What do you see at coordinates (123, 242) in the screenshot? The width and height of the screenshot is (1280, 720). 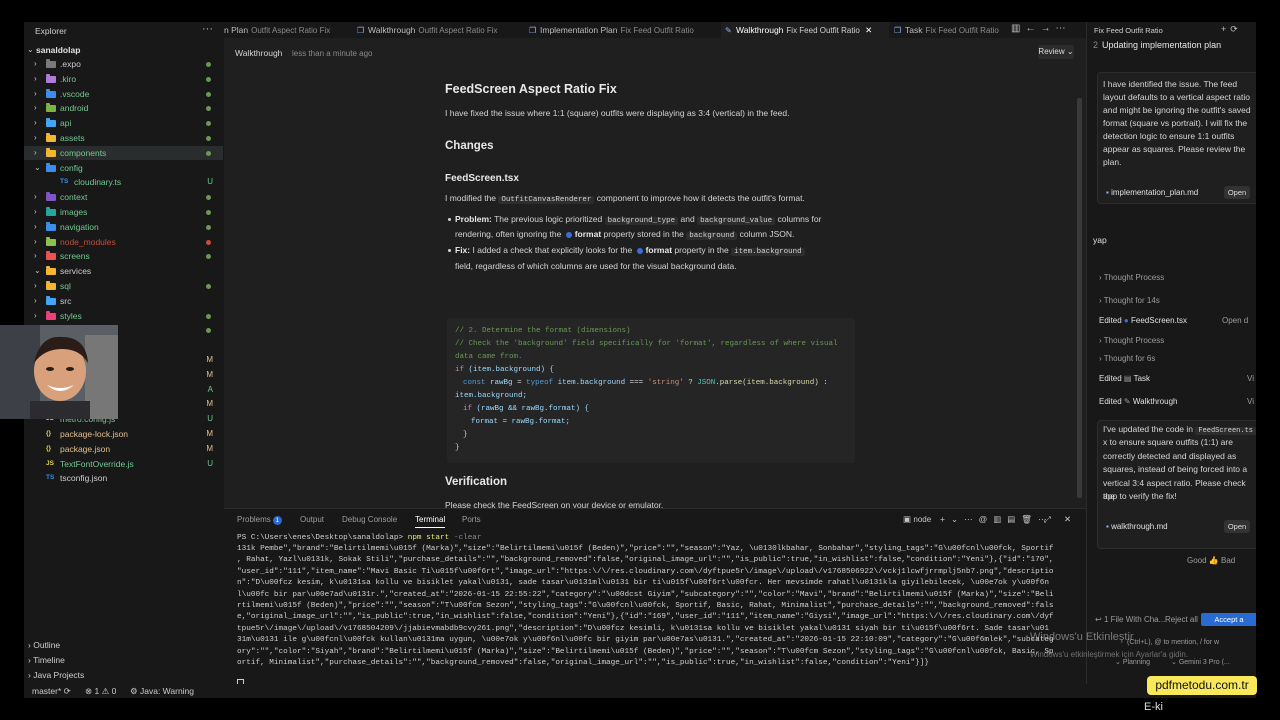 I see `tree-item: › node_modules` at bounding box center [123, 242].